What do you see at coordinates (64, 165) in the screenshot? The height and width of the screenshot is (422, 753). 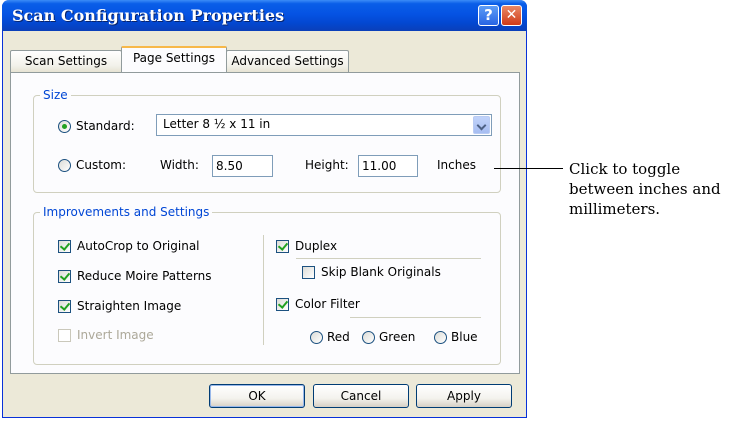 I see `custom-radio` at bounding box center [64, 165].